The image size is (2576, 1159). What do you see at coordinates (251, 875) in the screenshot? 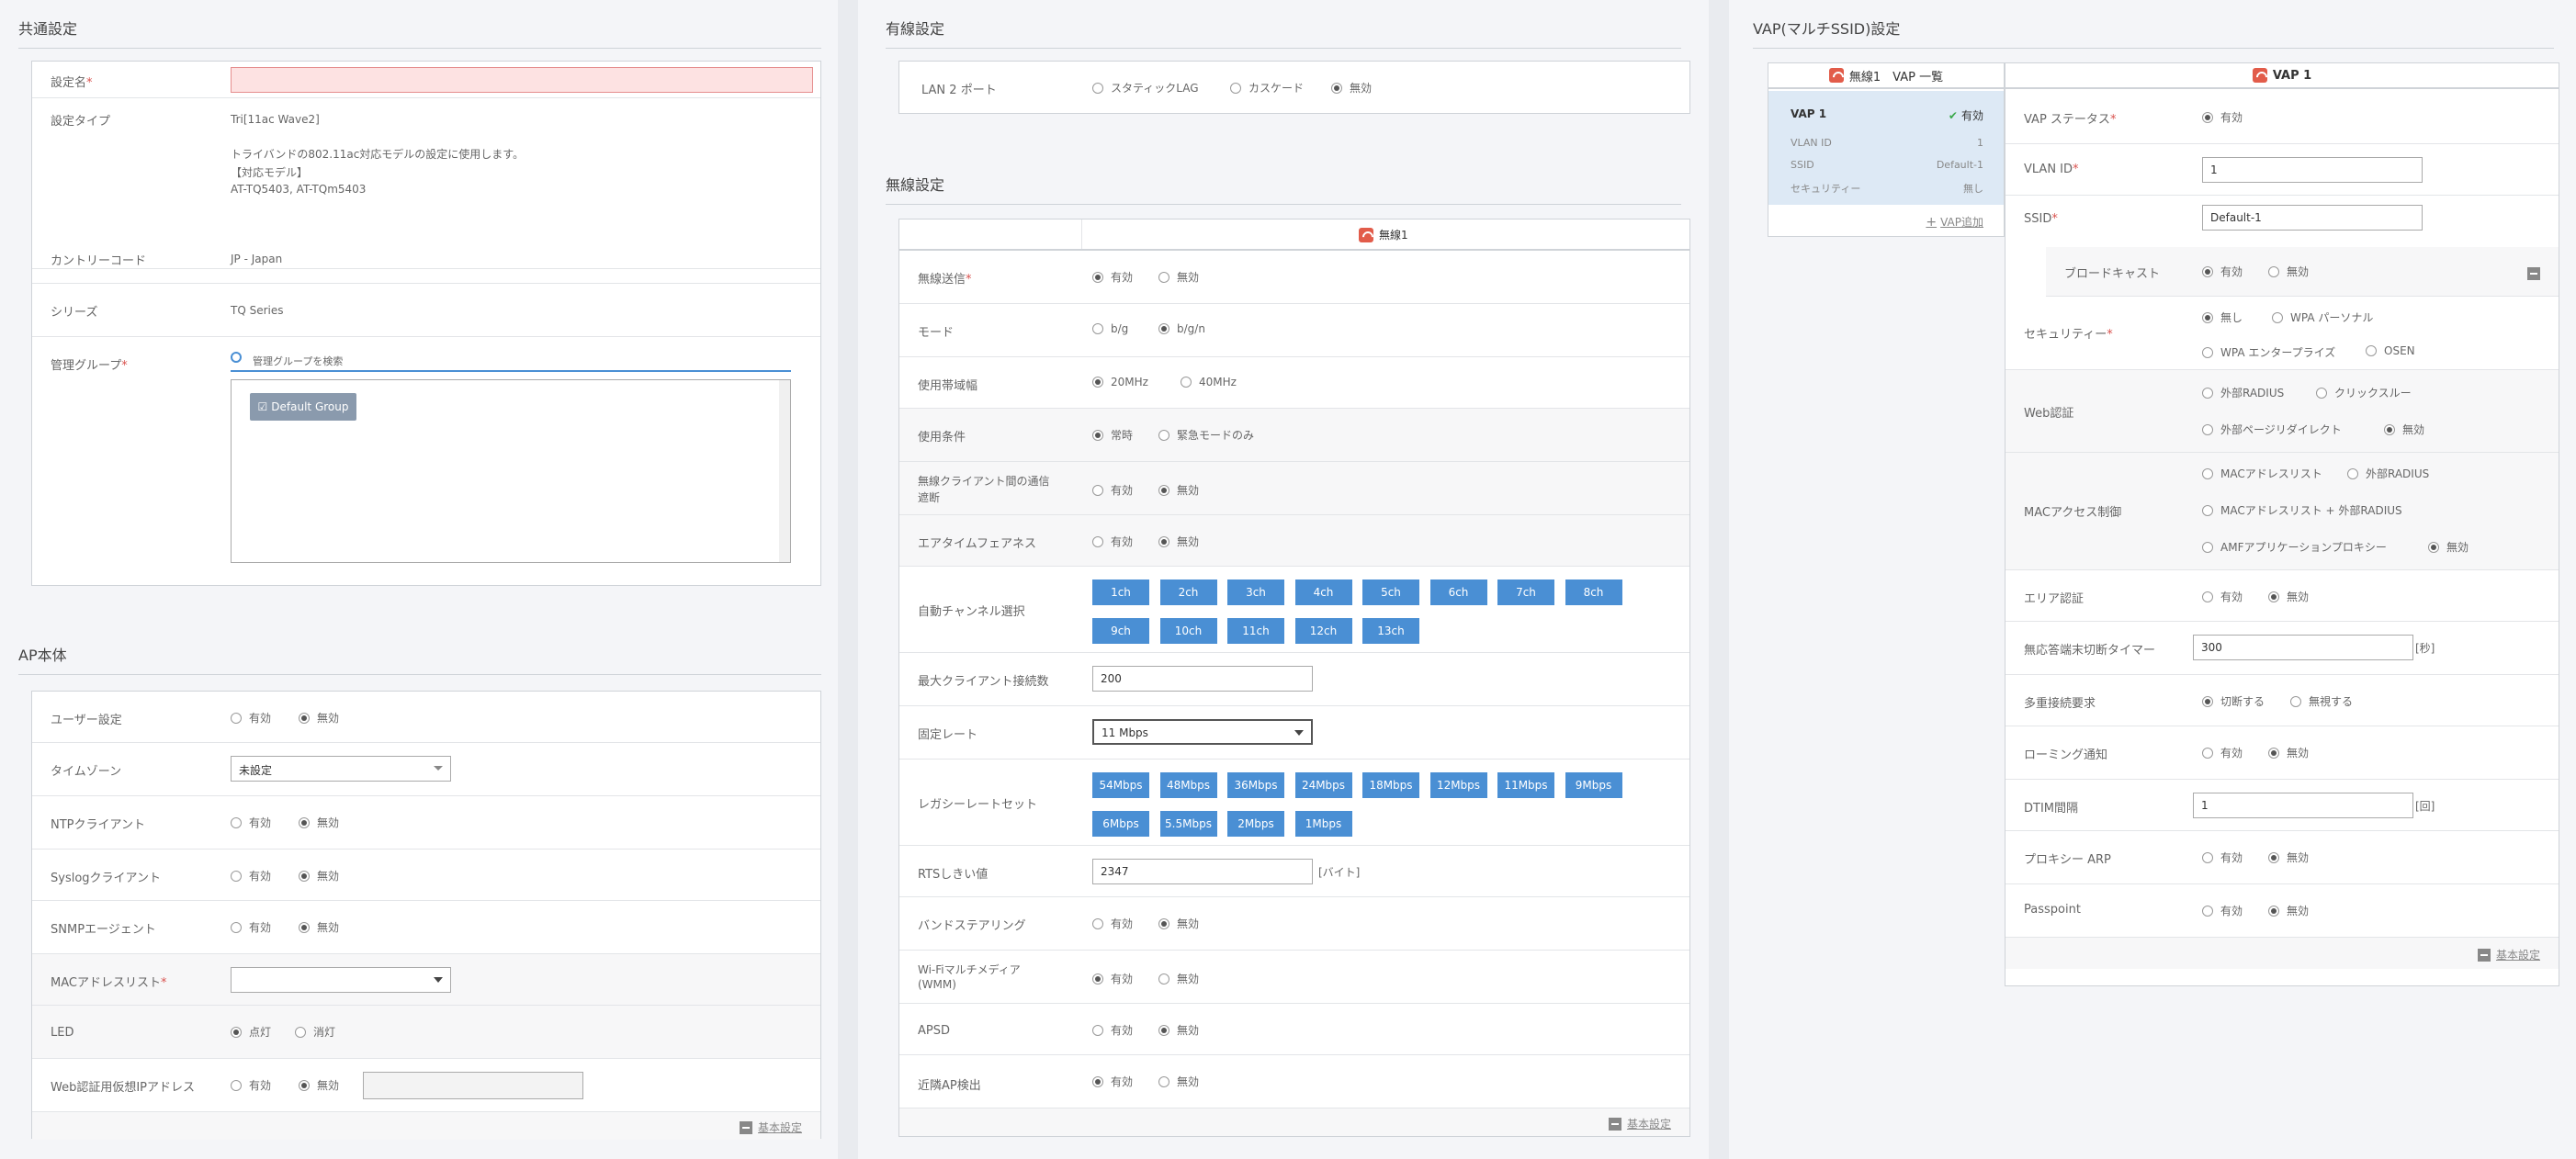
I see `syslog-enable-radio: 有効` at bounding box center [251, 875].